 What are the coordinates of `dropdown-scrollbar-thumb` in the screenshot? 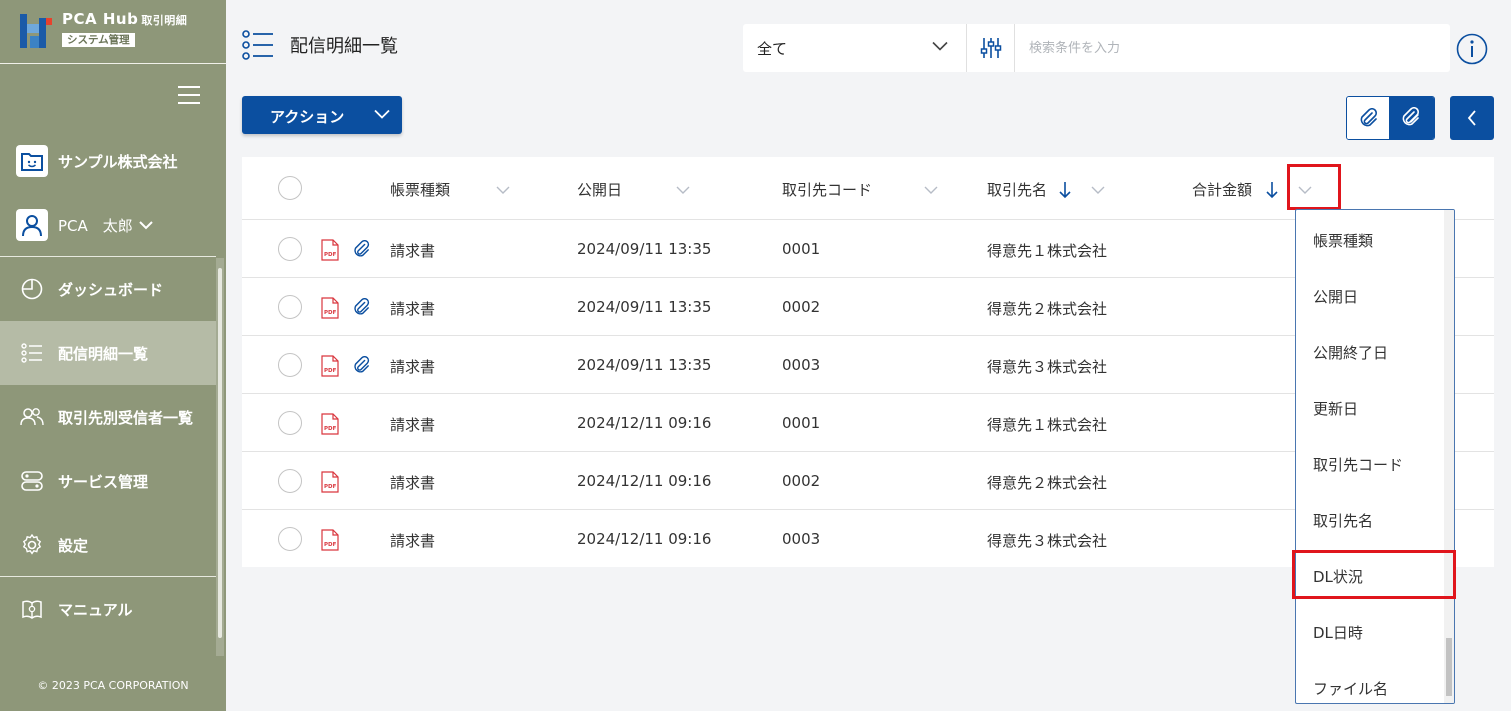 It's located at (1449, 667).